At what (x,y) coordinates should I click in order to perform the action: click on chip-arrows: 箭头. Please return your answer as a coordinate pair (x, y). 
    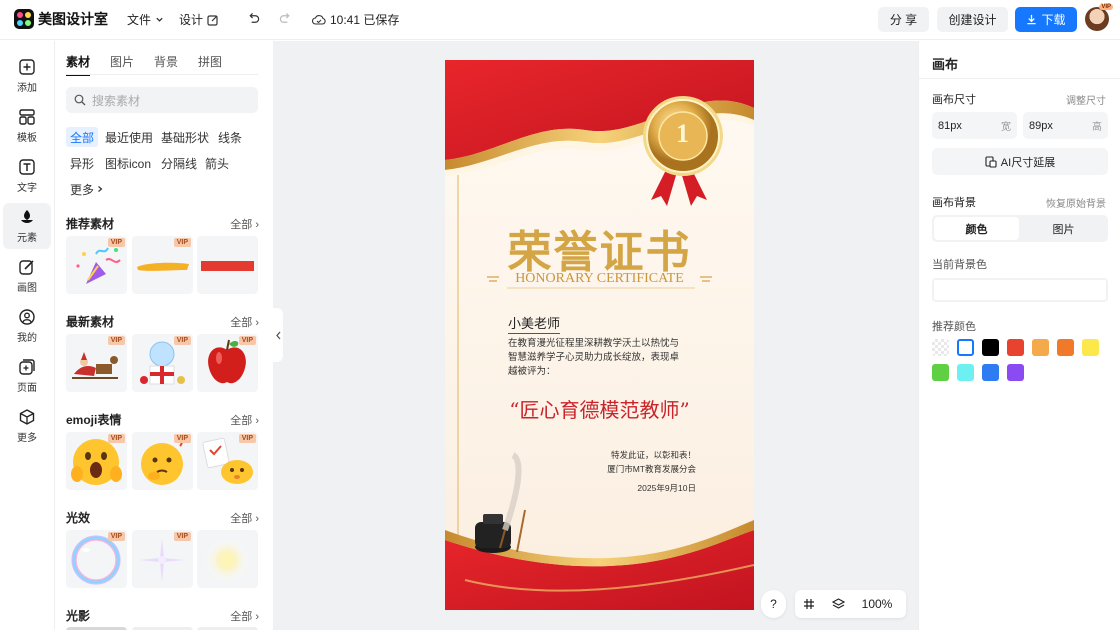
    Looking at the image, I should click on (217, 163).